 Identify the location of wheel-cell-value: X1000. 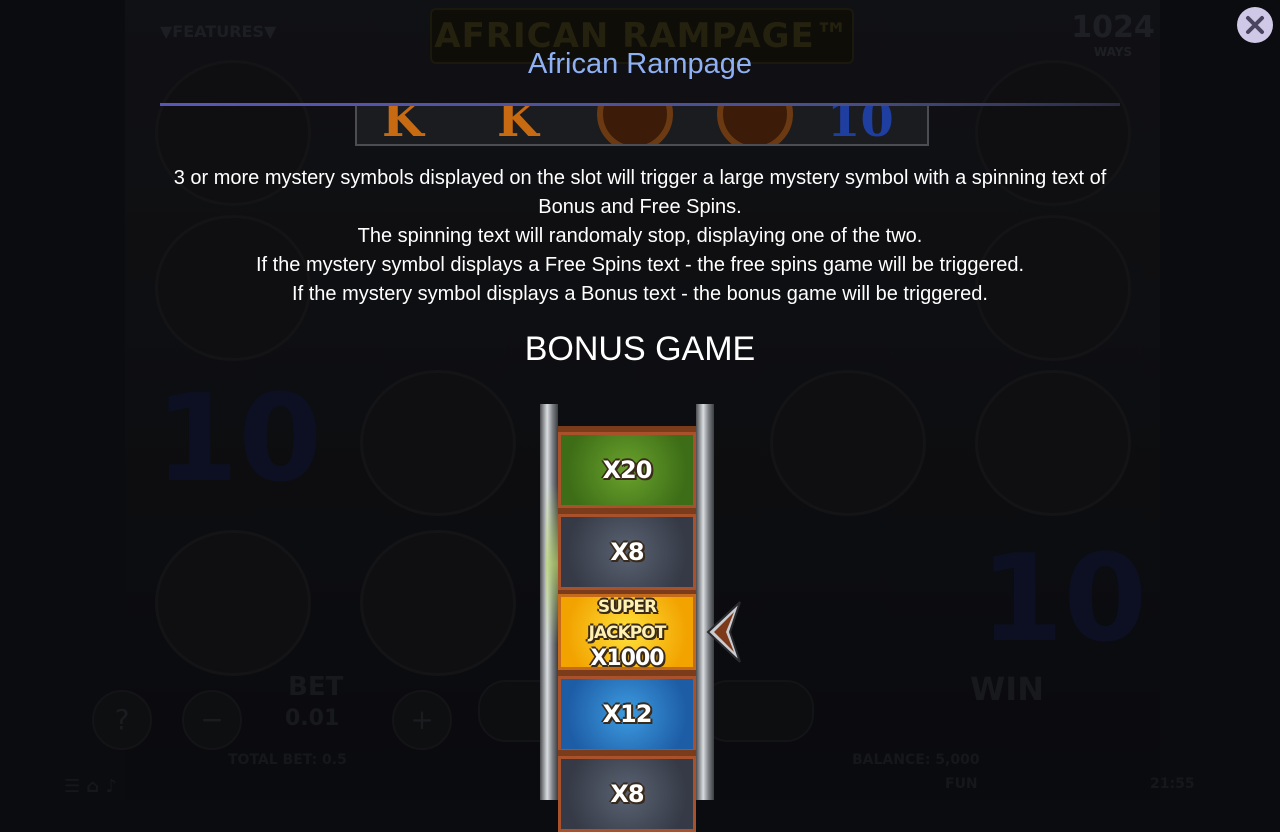
(627, 658).